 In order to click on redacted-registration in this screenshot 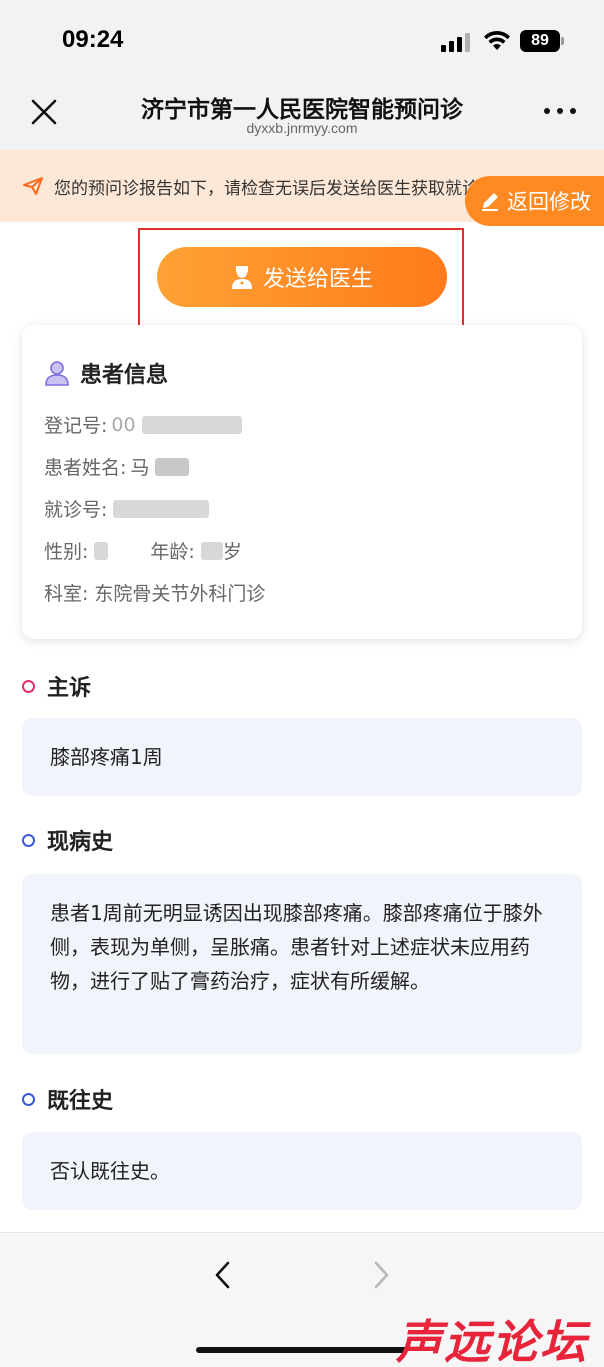, I will do `click(191, 424)`.